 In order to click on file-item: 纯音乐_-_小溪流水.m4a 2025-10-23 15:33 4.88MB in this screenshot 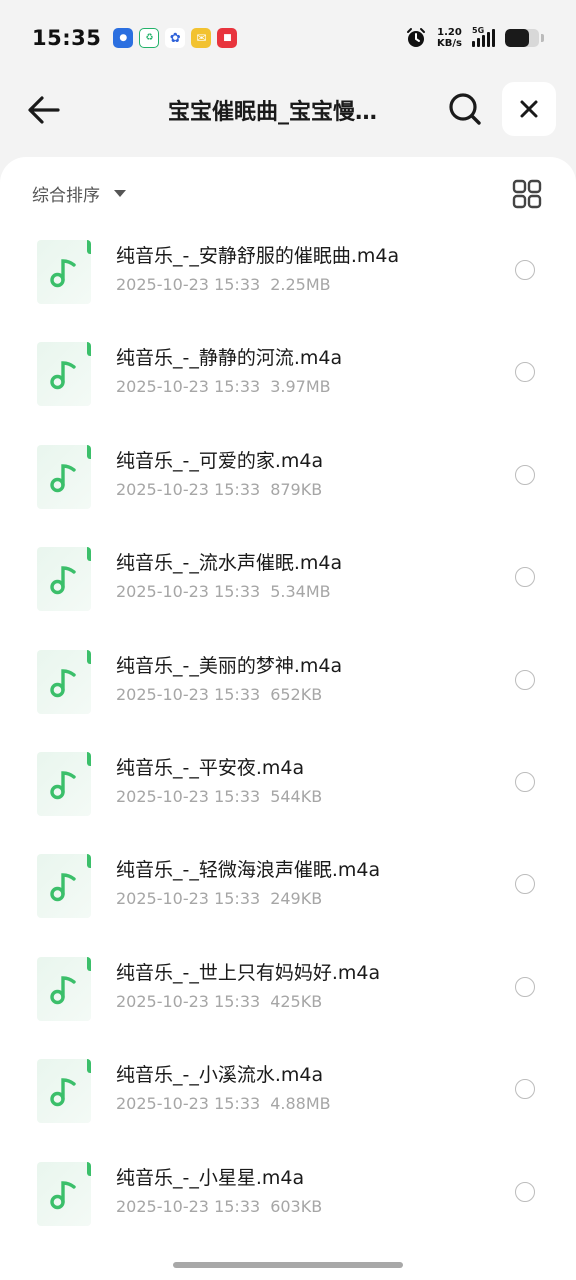, I will do `click(288, 1105)`.